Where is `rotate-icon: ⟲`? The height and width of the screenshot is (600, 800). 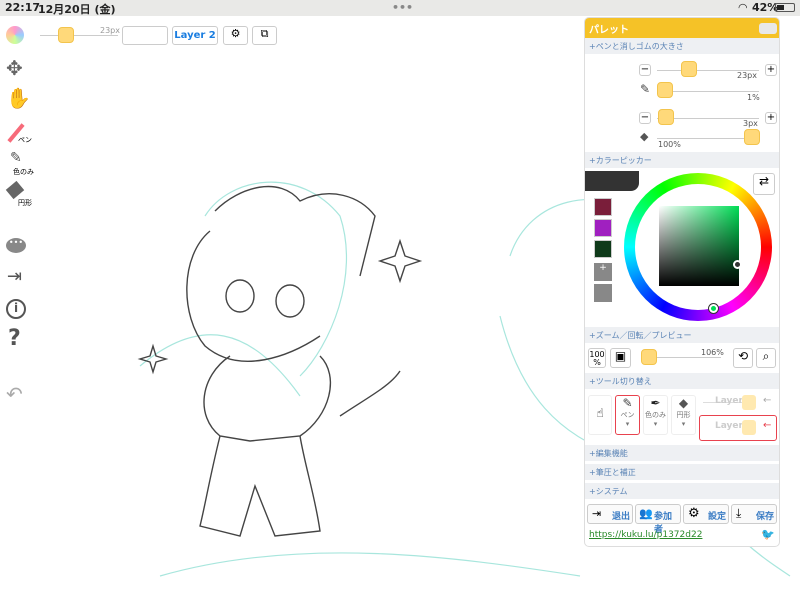
rotate-icon: ⟲ is located at coordinates (743, 358).